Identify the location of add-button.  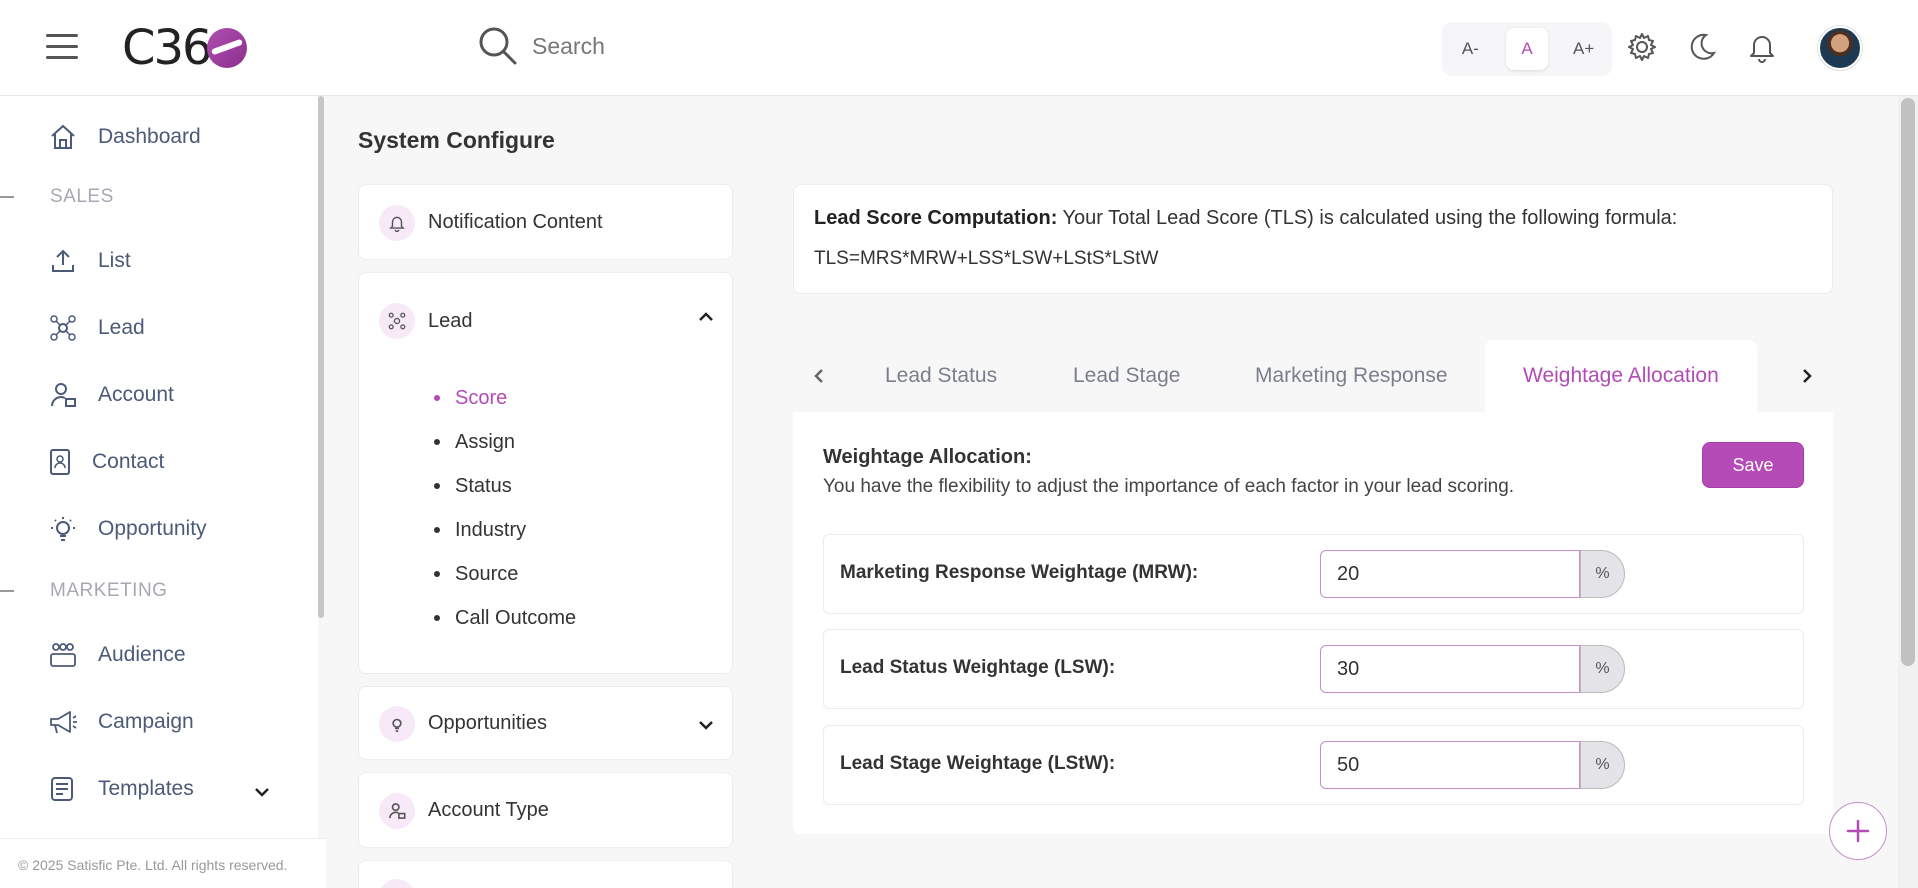
(1858, 831).